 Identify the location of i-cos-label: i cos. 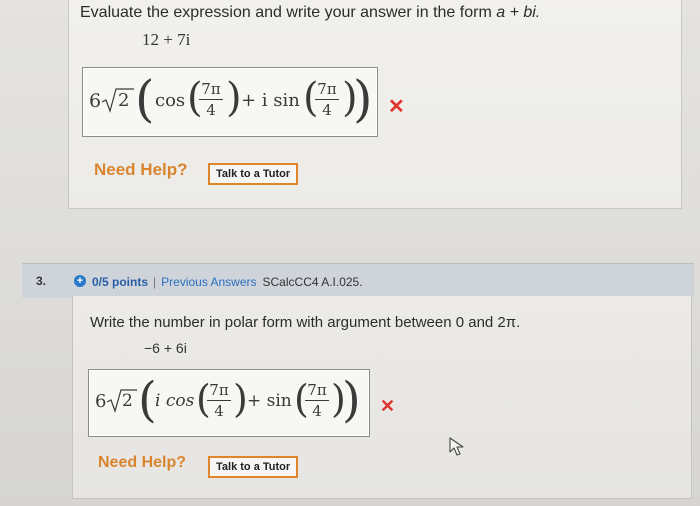
(175, 401).